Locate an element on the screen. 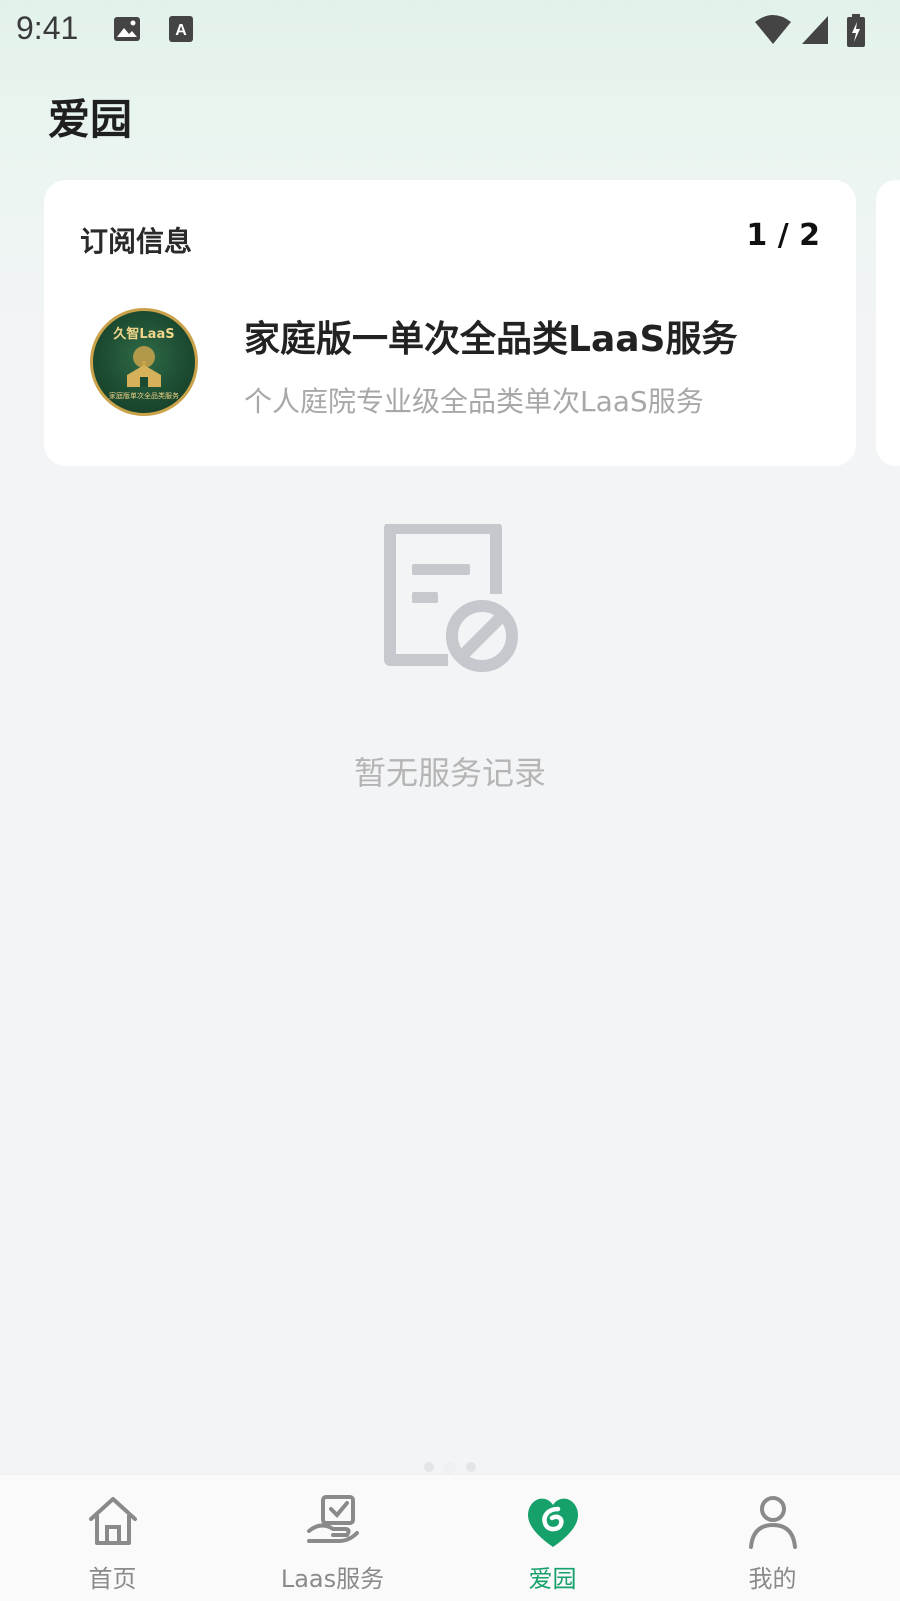 This screenshot has height=1601, width=900. tree-house-icon is located at coordinates (144, 366).